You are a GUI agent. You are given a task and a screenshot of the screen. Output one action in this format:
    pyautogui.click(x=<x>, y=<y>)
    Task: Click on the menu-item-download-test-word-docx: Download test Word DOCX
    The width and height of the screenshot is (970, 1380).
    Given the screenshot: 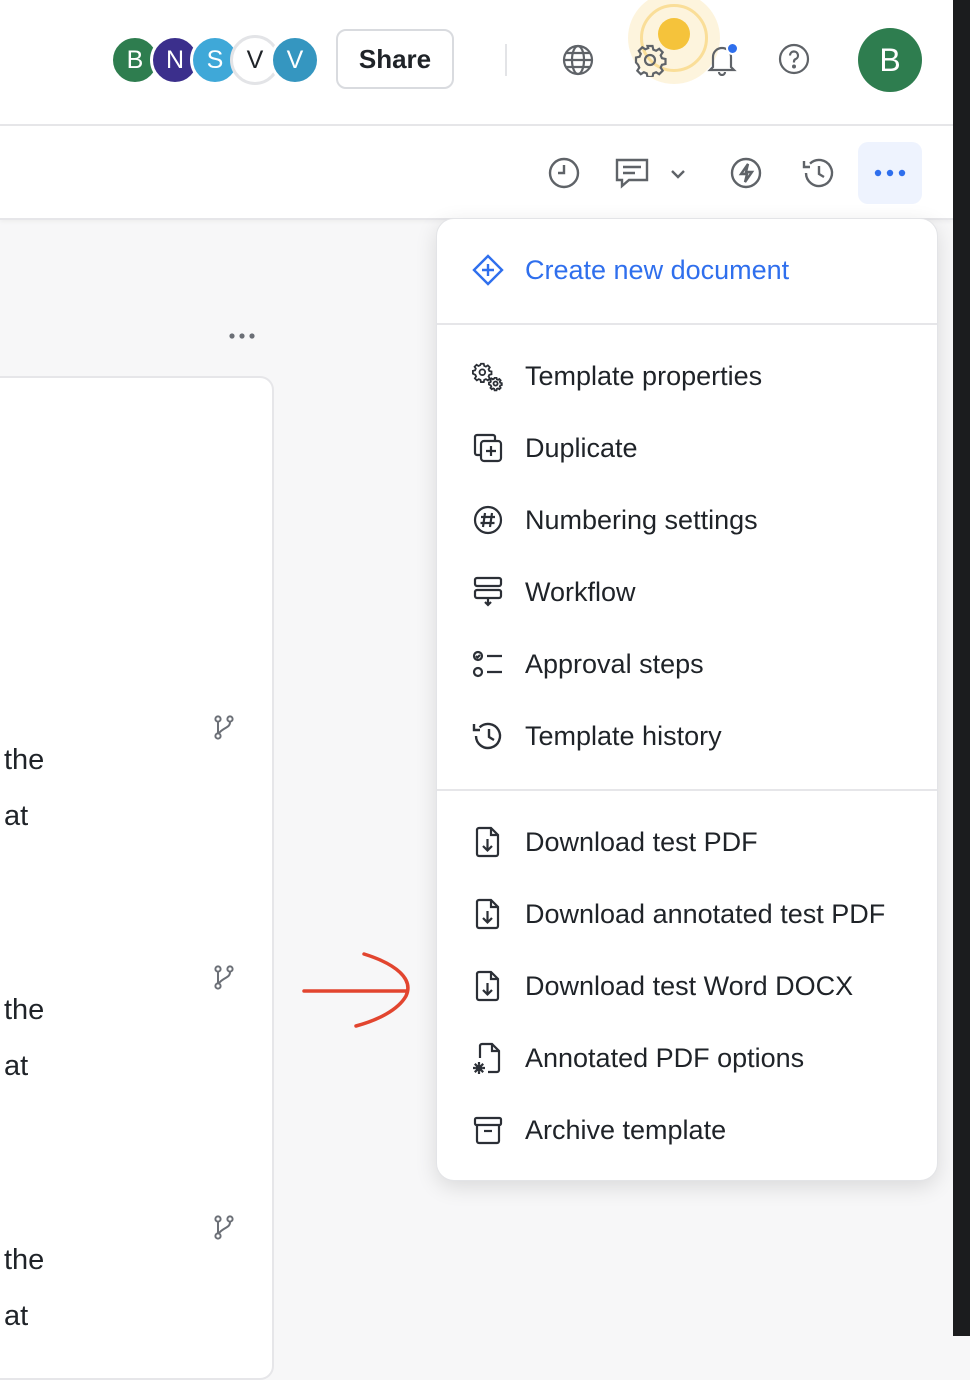 What is the action you would take?
    pyautogui.click(x=687, y=986)
    